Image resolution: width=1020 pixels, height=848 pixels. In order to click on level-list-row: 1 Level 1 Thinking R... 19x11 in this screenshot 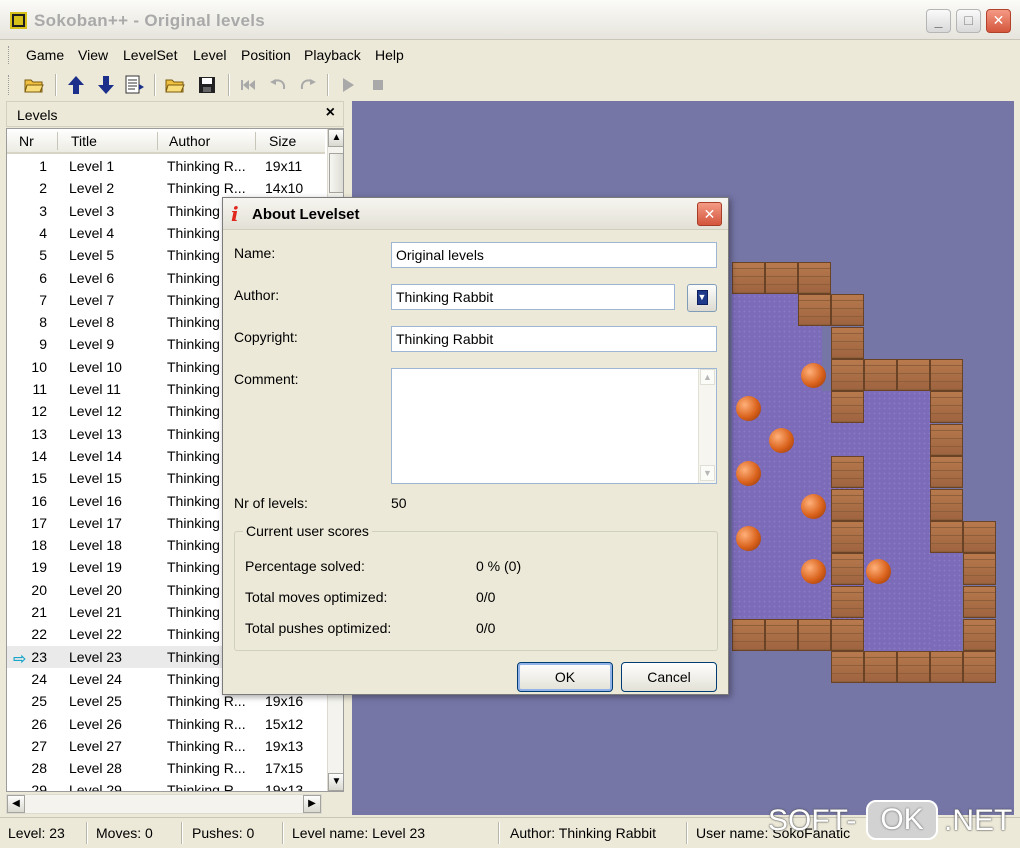, I will do `click(166, 166)`.